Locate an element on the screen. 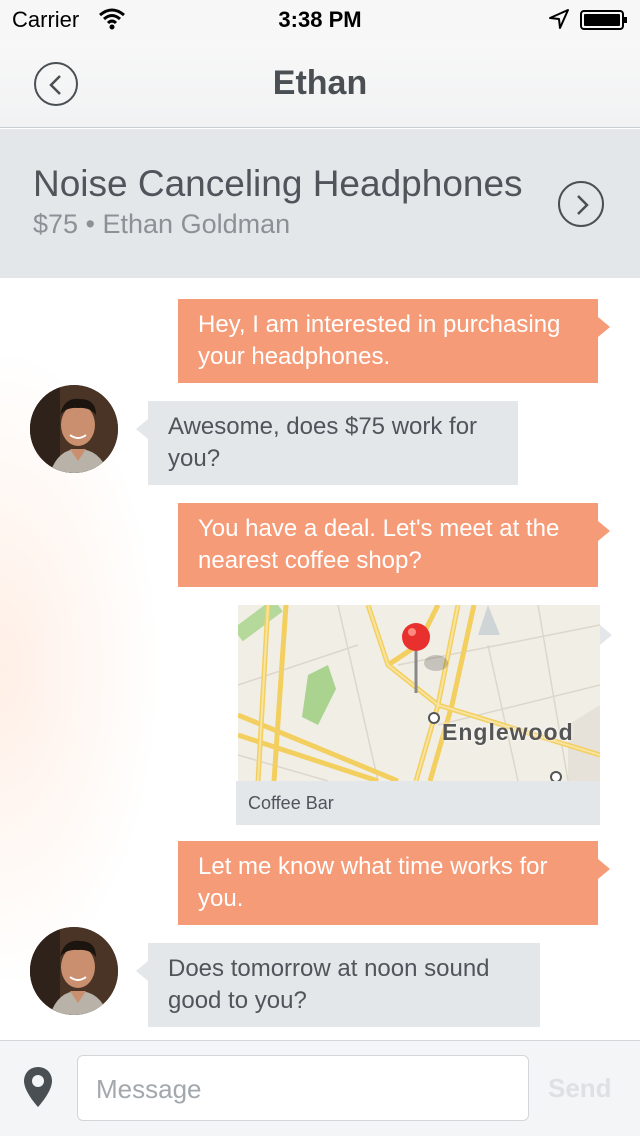 The width and height of the screenshot is (640, 1136). status-bar: Carrier 3:38 PM is located at coordinates (320, 20).